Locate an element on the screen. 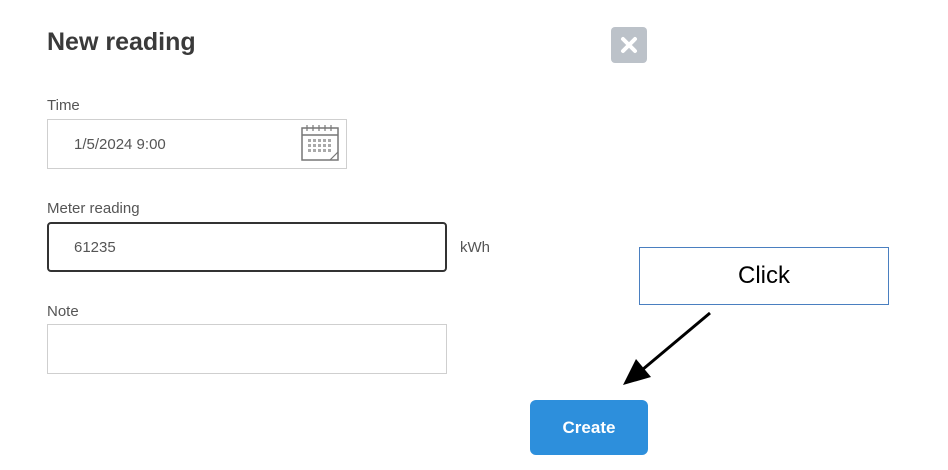  note-input is located at coordinates (247, 349).